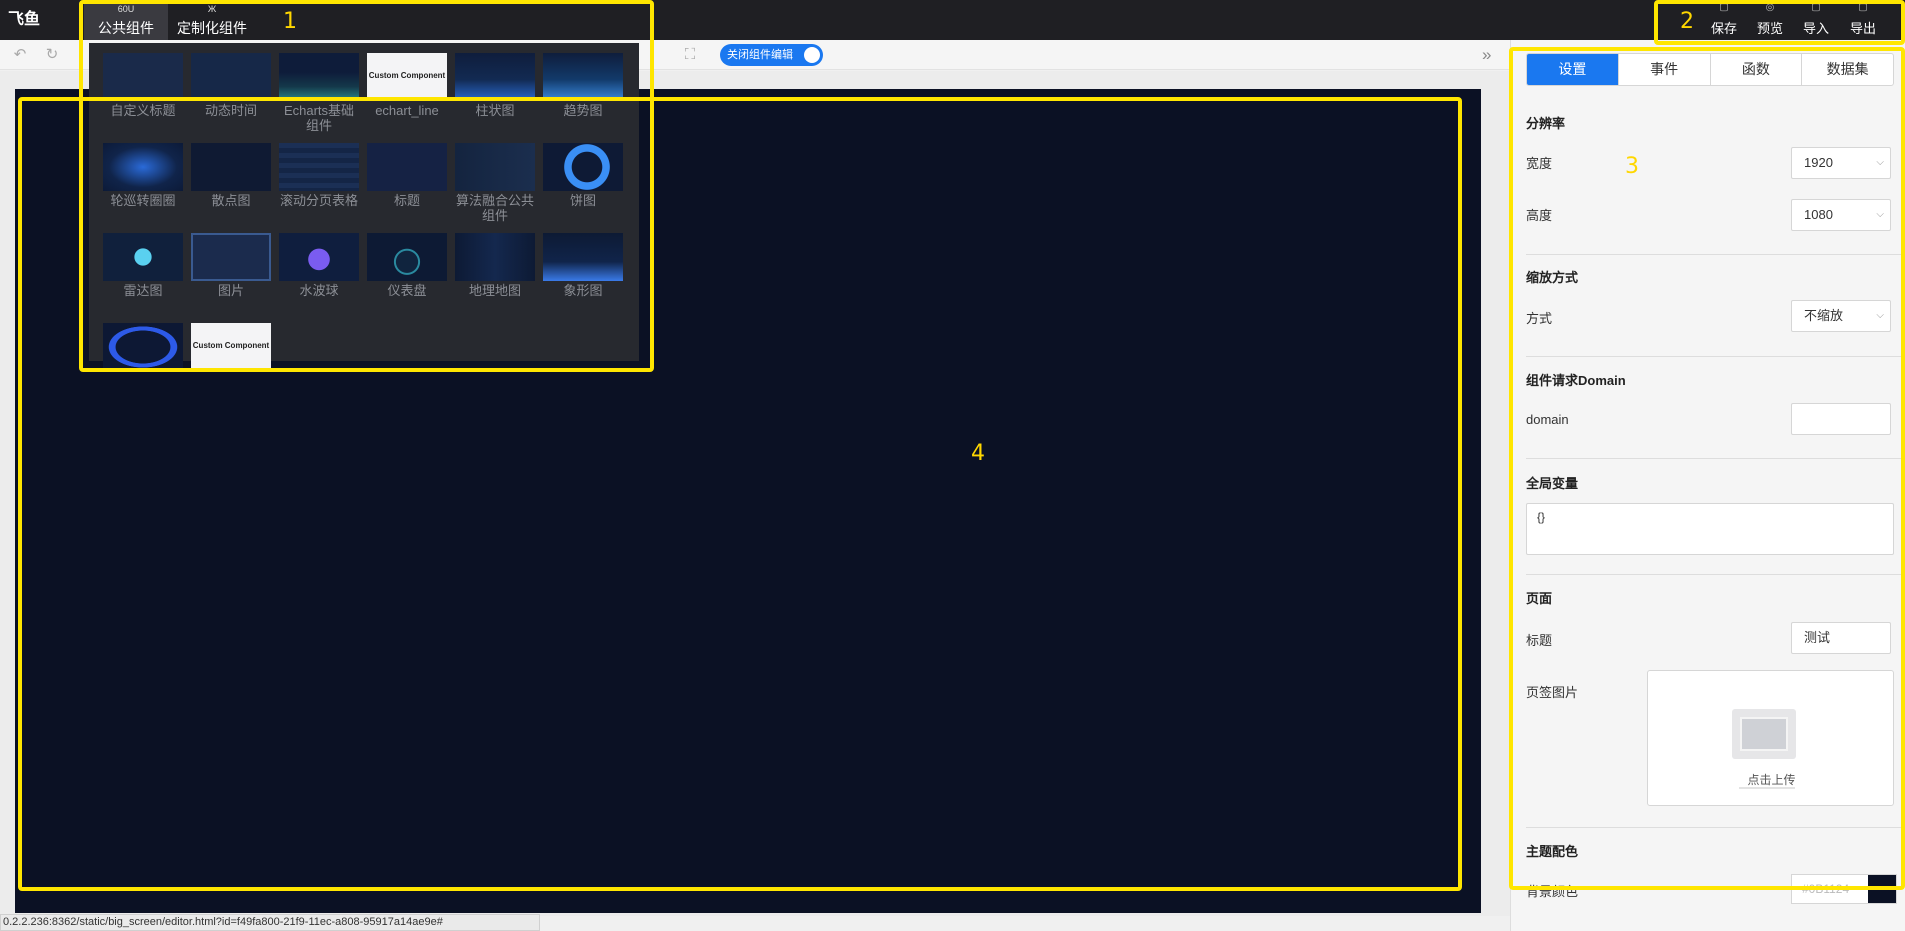  I want to click on component-edit-toggle: 关闭组件编辑, so click(771, 55).